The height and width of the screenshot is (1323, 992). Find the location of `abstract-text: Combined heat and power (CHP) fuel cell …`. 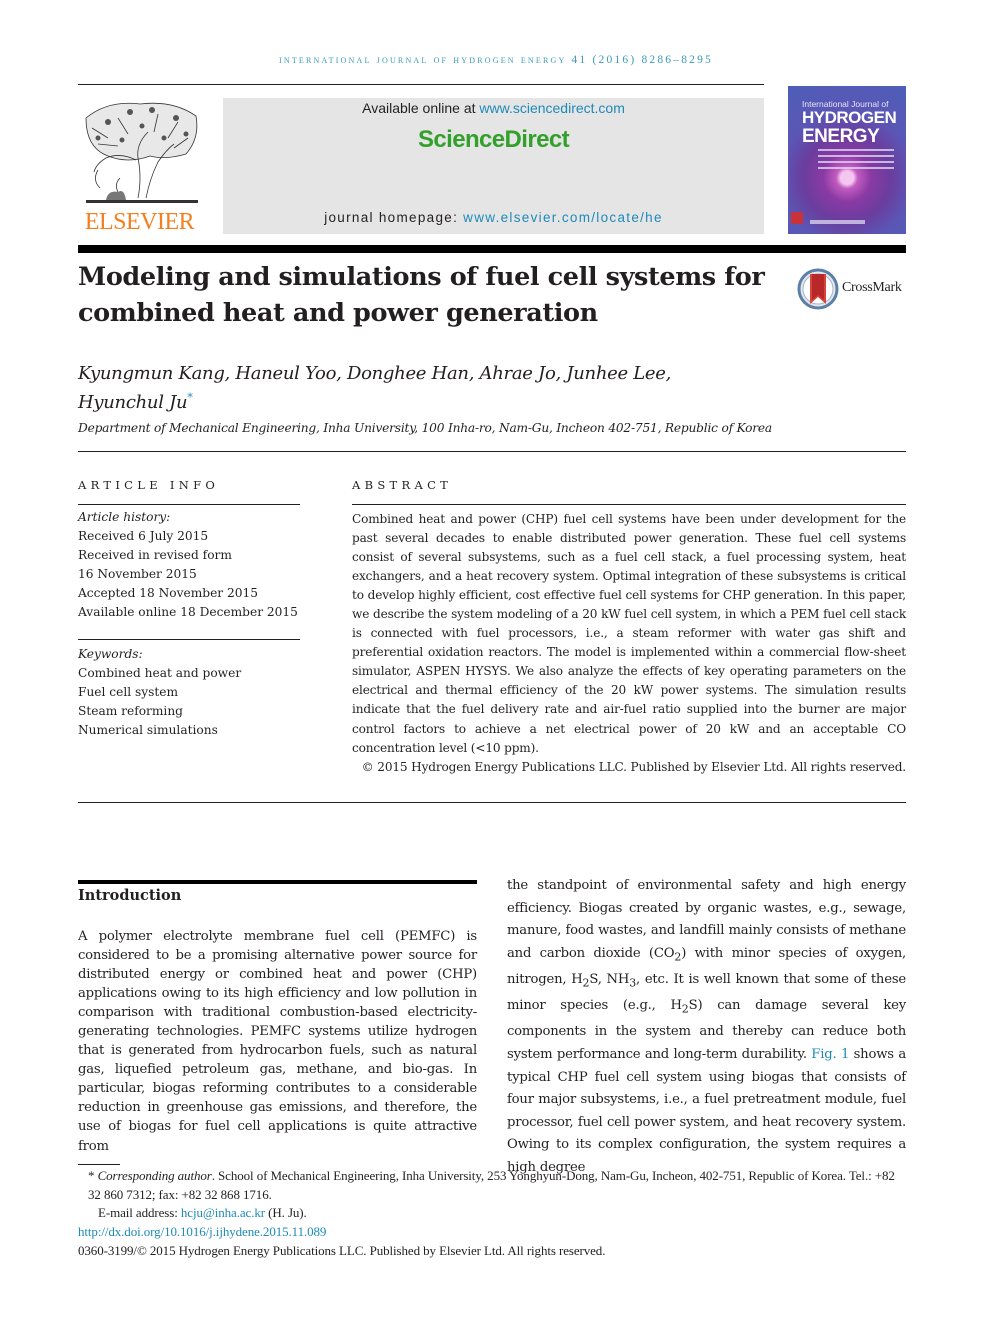

abstract-text: Combined heat and power (CHP) fuel cell … is located at coordinates (629, 633).